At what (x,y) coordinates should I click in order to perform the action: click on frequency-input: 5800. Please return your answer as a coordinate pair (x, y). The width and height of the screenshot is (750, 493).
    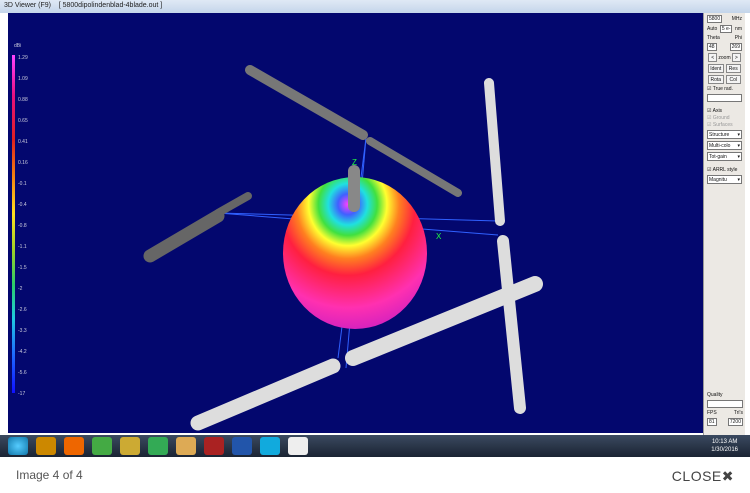
    Looking at the image, I should click on (715, 19).